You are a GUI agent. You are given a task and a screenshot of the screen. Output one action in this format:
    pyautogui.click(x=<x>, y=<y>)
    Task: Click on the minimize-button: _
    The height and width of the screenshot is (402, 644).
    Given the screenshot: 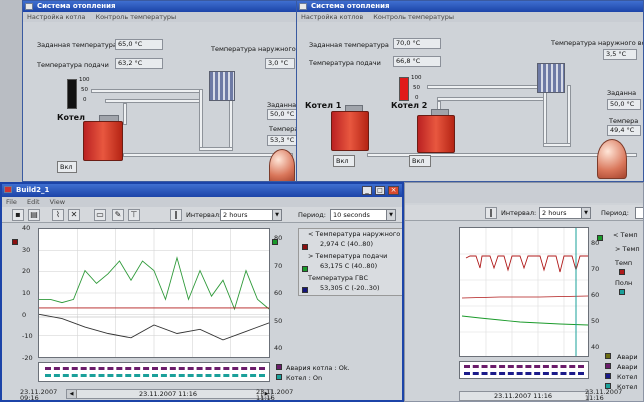 What is the action you would take?
    pyautogui.click(x=367, y=190)
    